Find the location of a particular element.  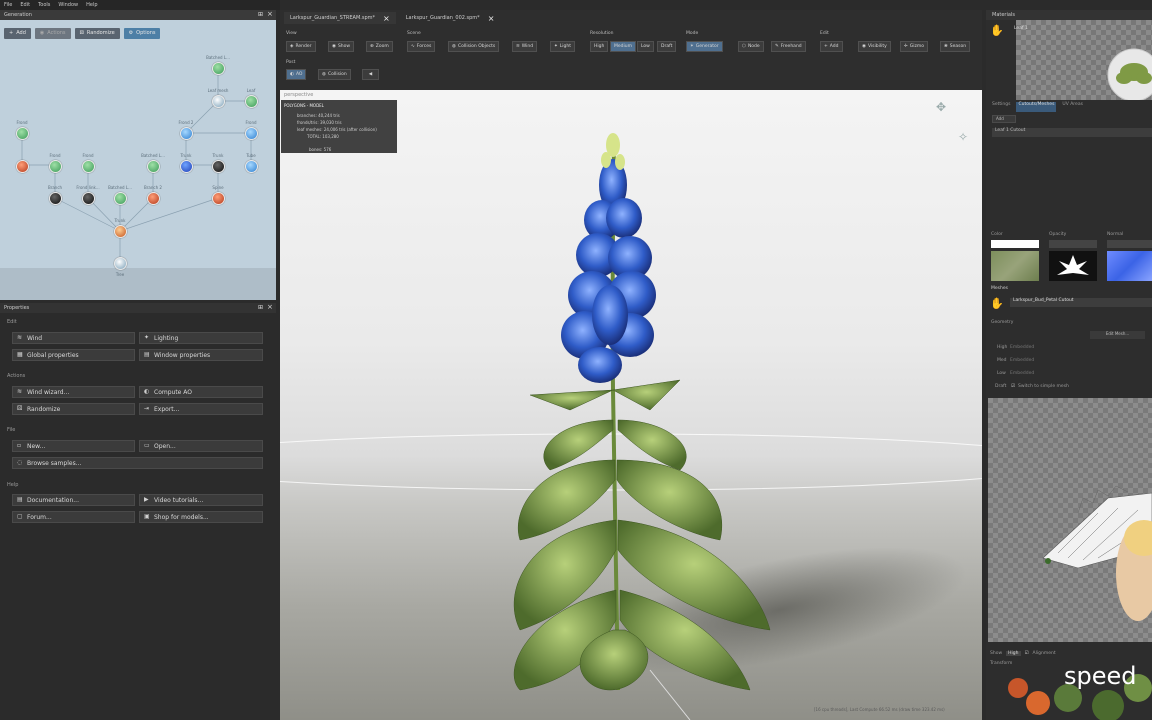

simple-mesh-checkbox: ☑ is located at coordinates (1013, 386).